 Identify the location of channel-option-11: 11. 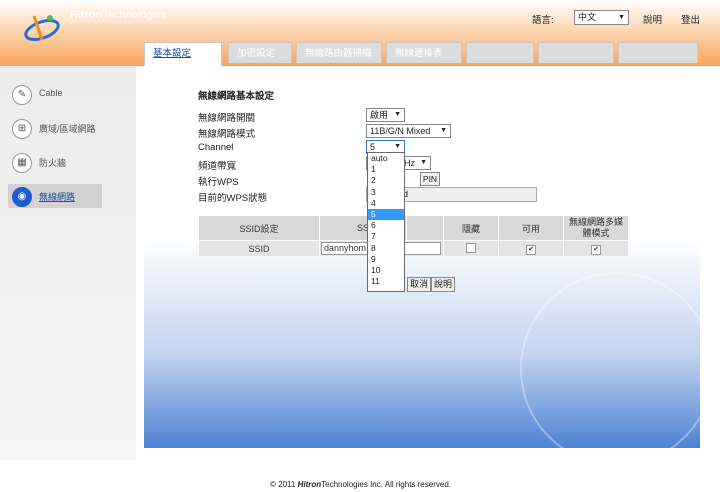
(386, 281).